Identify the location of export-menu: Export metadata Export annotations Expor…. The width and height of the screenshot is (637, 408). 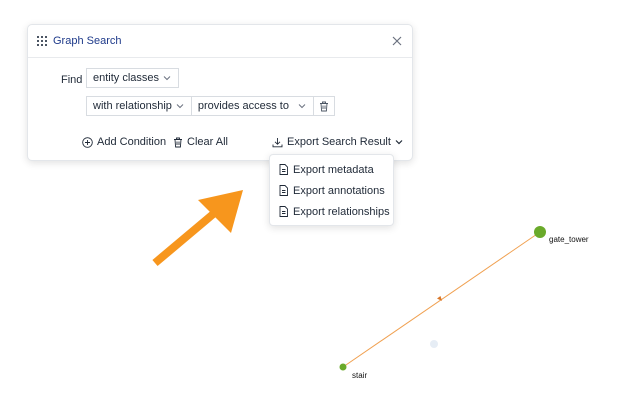
(331, 190).